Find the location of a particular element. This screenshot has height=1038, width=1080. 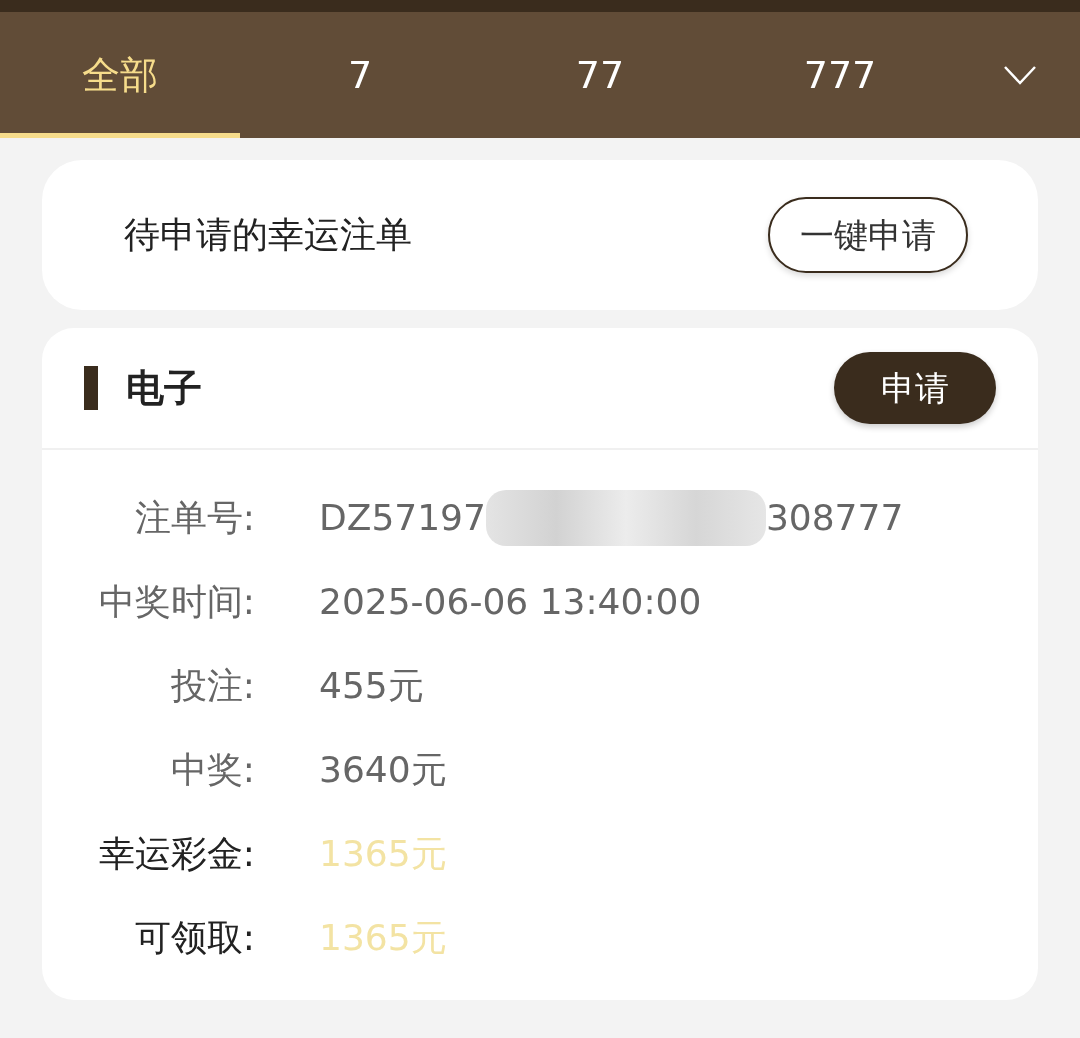

accent-bar is located at coordinates (91, 388).